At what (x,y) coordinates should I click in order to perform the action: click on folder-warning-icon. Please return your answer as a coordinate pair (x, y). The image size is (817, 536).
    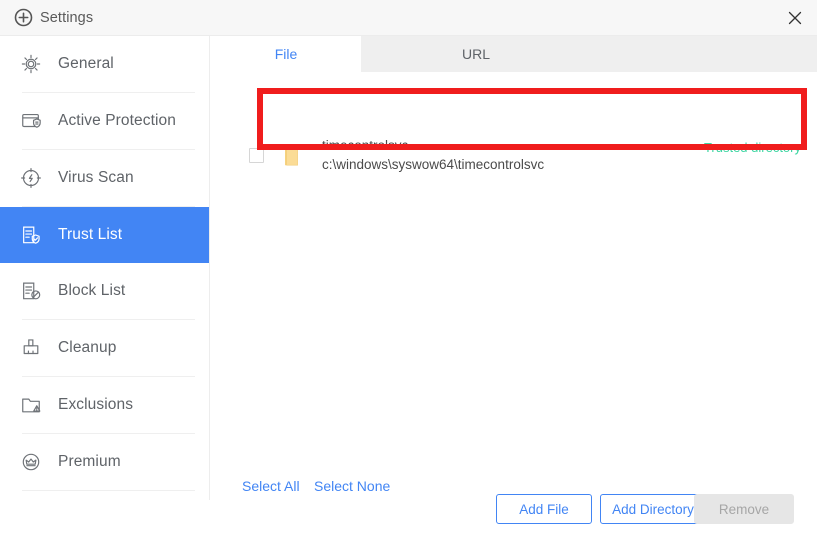
    Looking at the image, I should click on (31, 405).